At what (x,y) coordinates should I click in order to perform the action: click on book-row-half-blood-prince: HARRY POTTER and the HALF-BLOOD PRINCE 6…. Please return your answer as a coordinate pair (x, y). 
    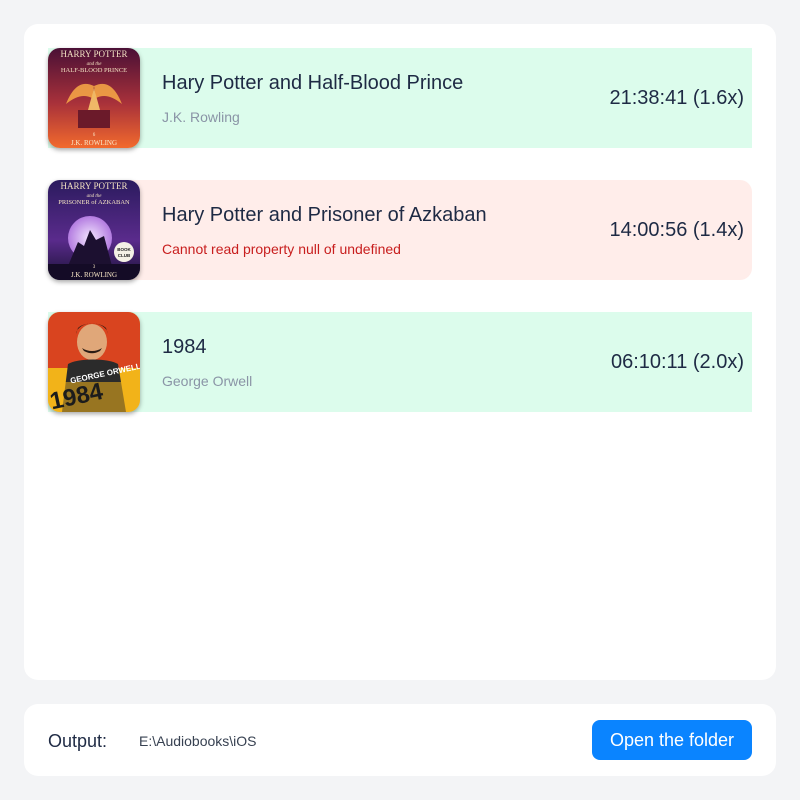
    Looking at the image, I should click on (400, 98).